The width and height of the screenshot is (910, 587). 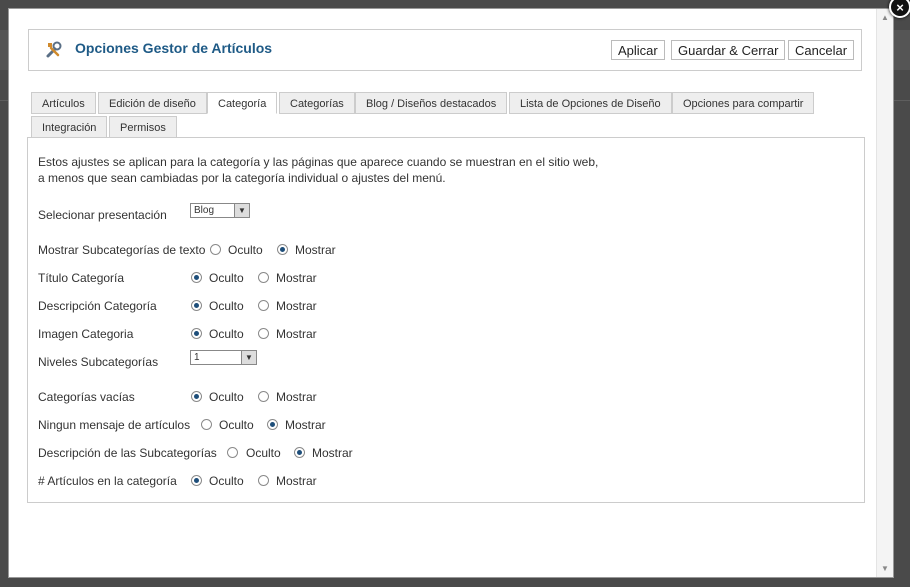 What do you see at coordinates (97, 306) in the screenshot?
I see `cat-desc-label: Descripción Categoría` at bounding box center [97, 306].